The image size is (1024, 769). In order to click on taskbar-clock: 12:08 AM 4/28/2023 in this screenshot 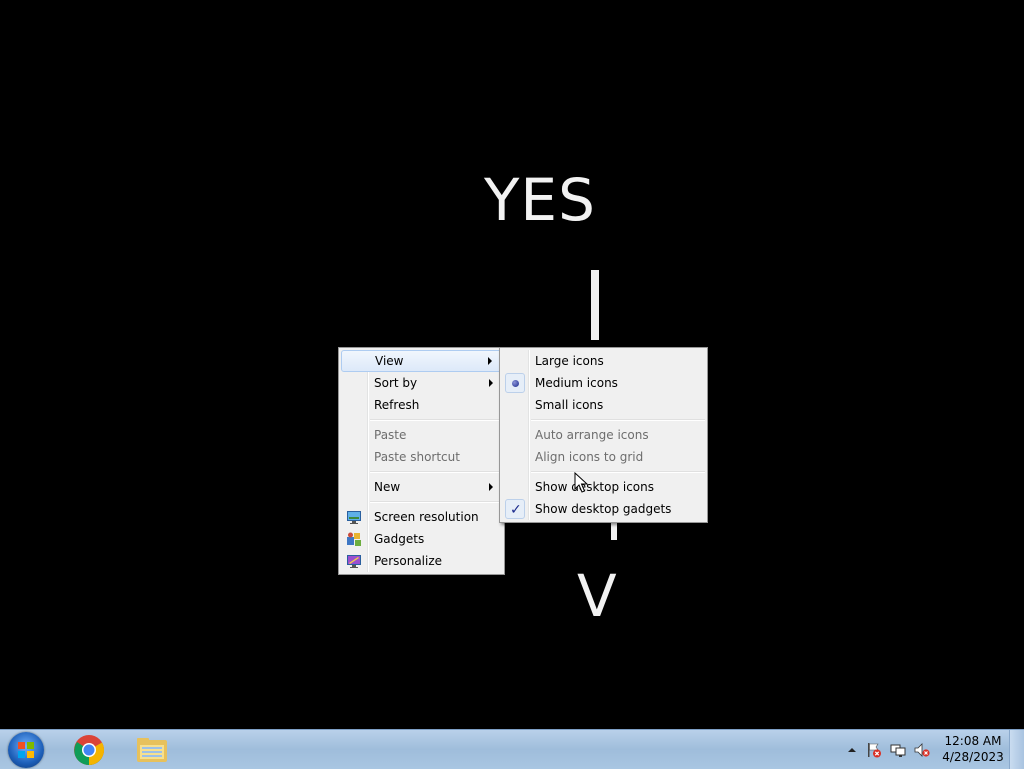, I will do `click(973, 749)`.